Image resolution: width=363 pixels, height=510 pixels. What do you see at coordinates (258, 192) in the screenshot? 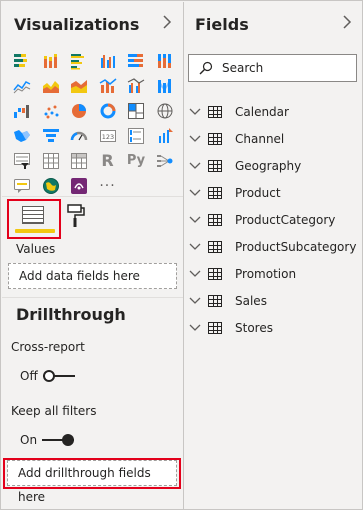
I see `table-name: Product` at bounding box center [258, 192].